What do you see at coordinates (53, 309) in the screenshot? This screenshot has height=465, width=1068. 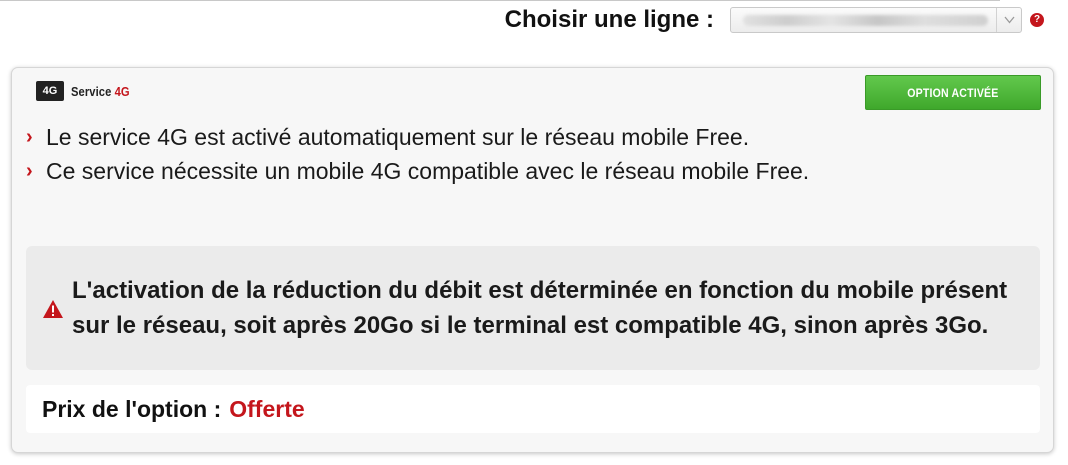 I see `warning-icon` at bounding box center [53, 309].